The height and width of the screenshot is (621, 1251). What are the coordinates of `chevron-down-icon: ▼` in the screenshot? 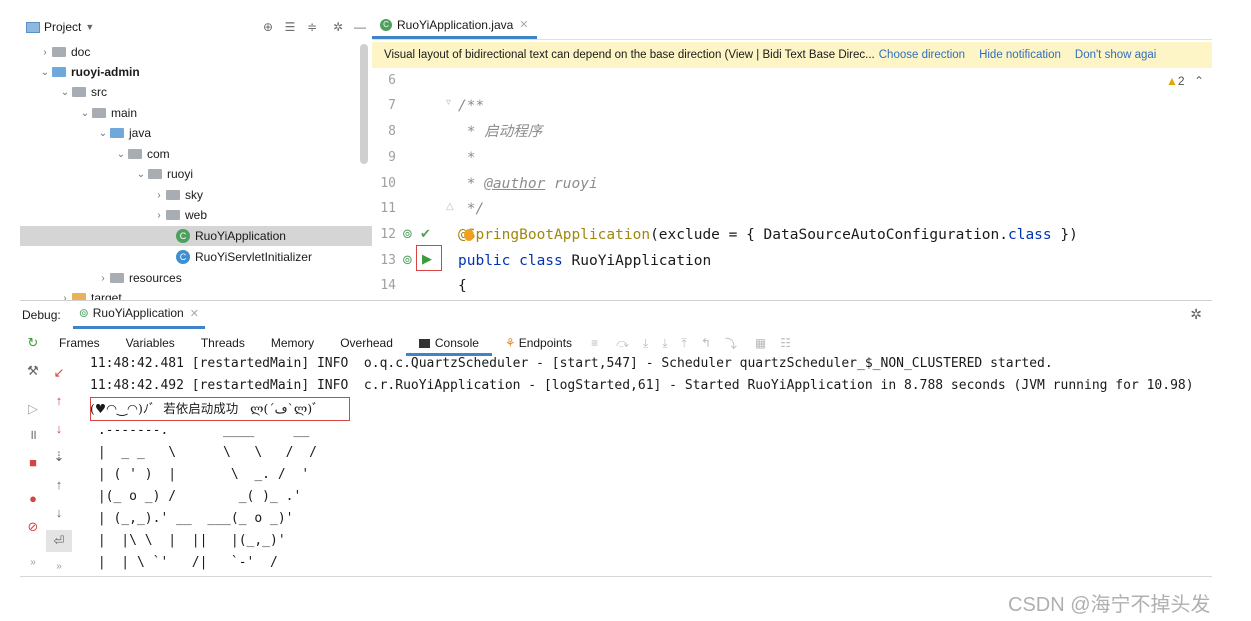 It's located at (89, 27).